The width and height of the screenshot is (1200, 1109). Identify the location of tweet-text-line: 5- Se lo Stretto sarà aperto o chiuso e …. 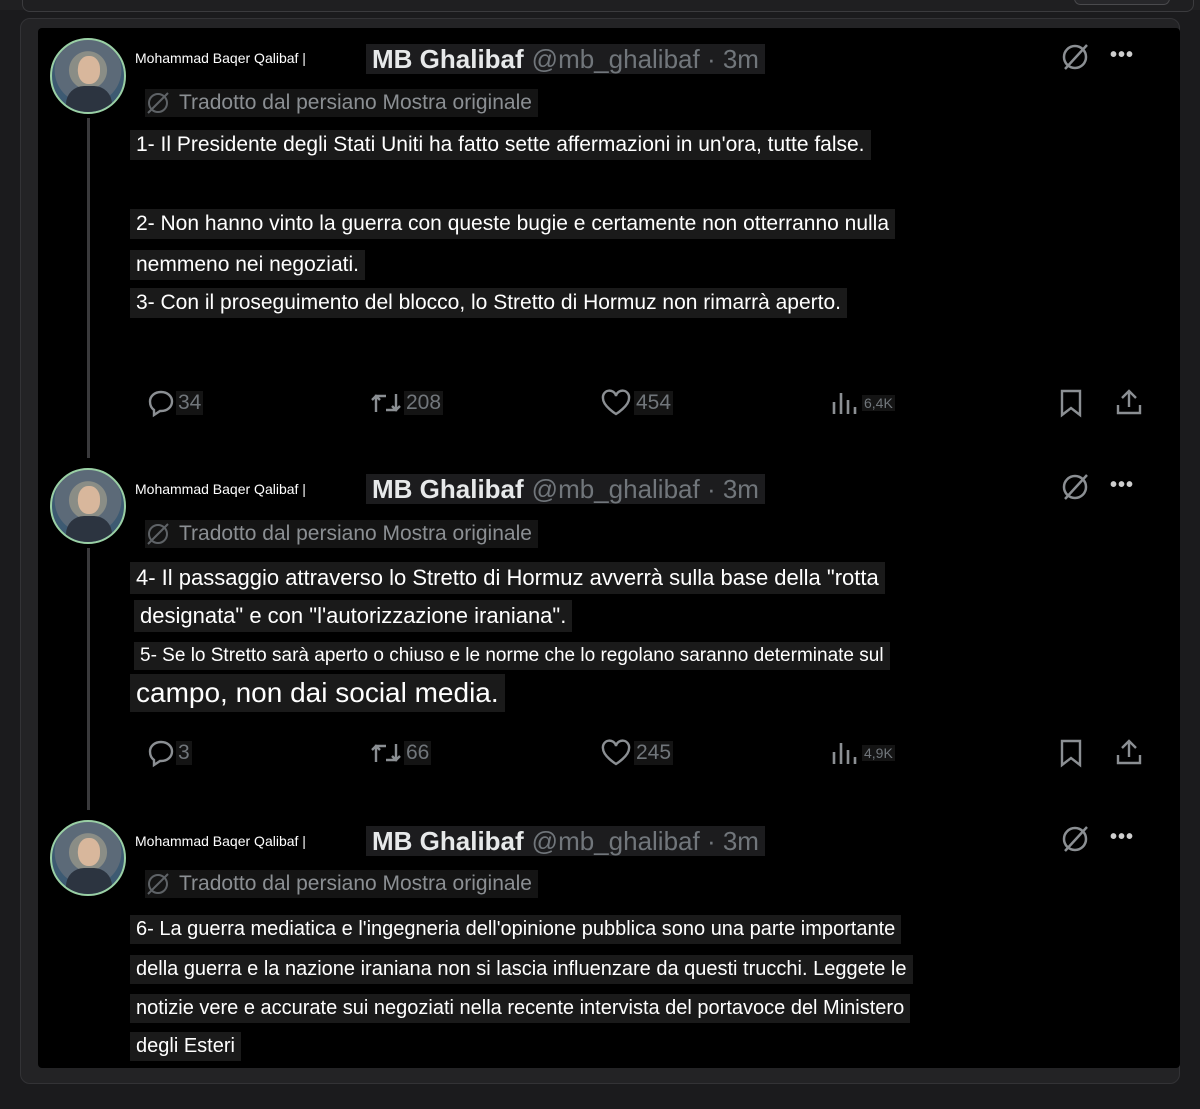
(512, 656).